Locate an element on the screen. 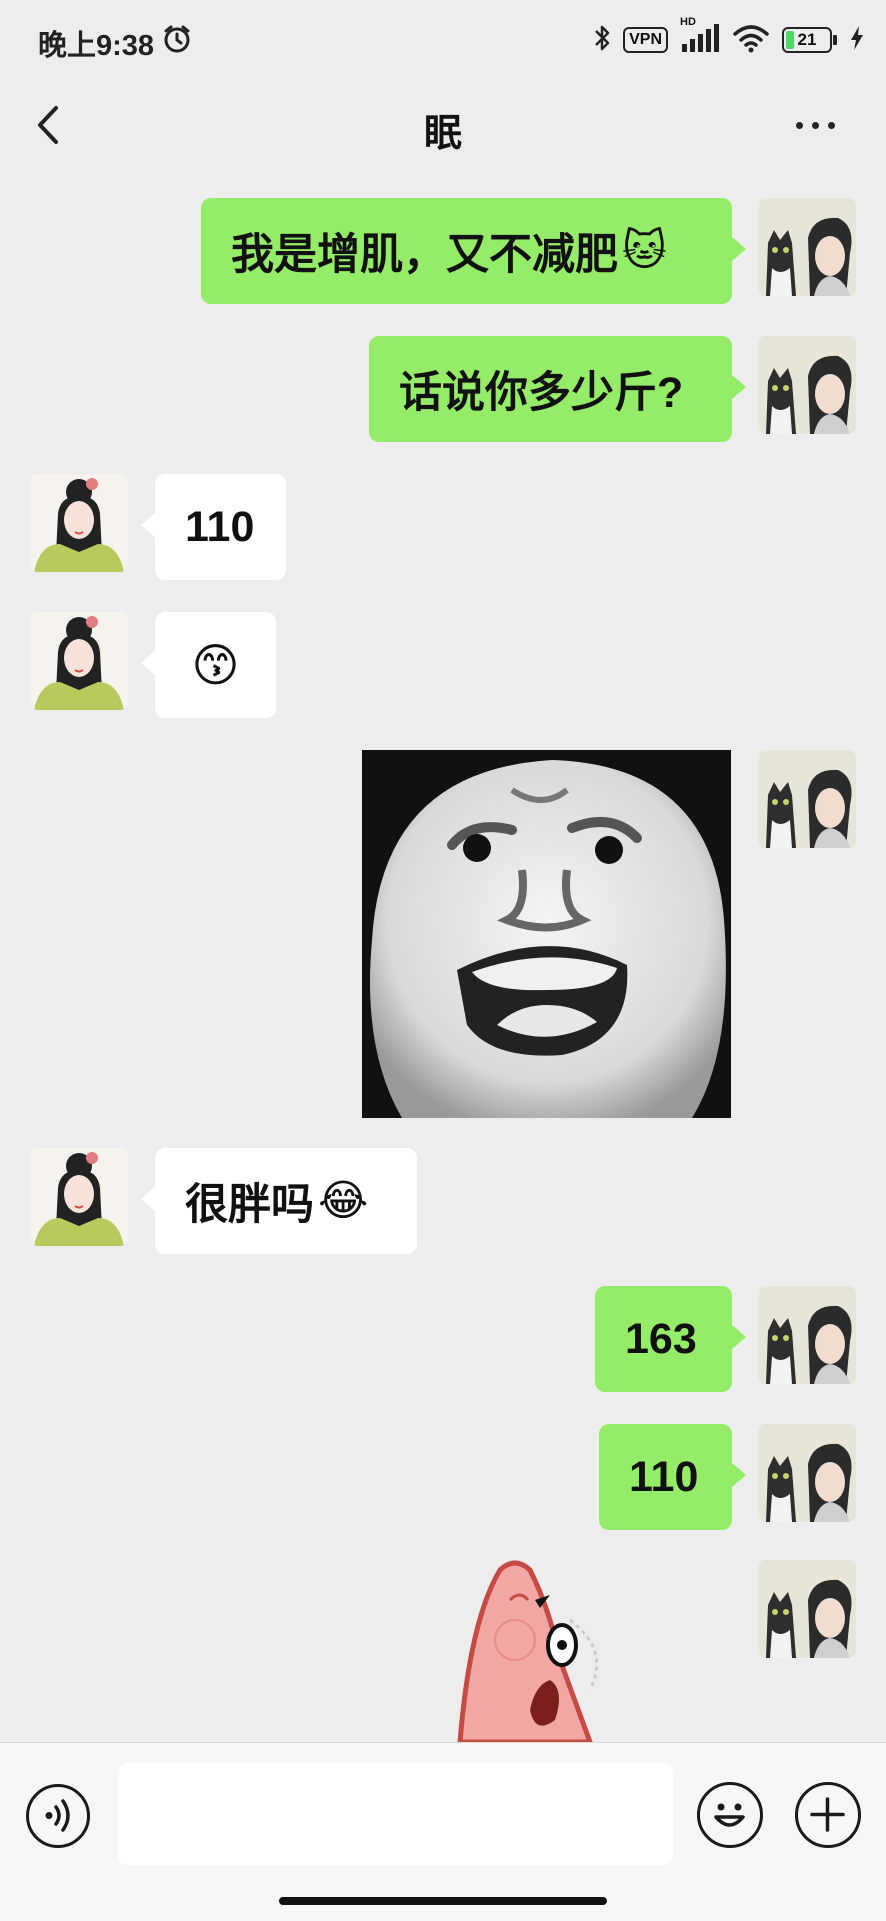 The width and height of the screenshot is (886, 1921). plus-icon is located at coordinates (827, 1814).